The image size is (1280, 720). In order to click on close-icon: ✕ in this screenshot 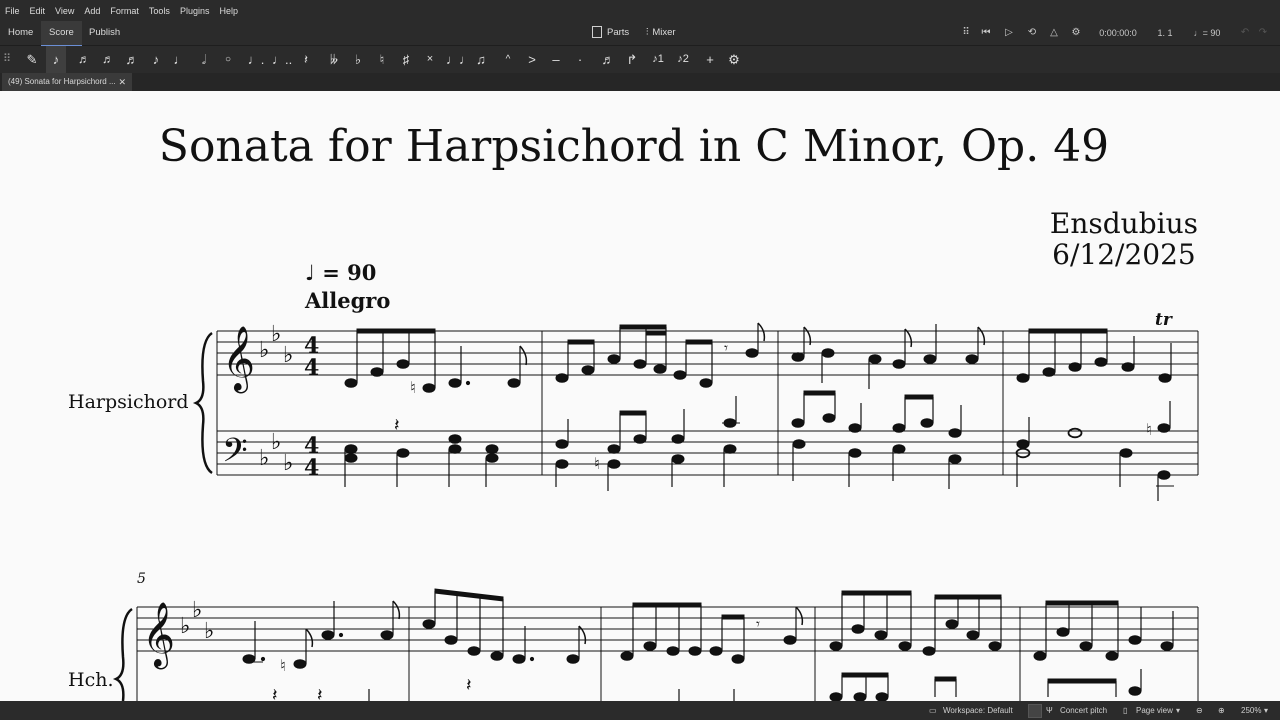, I will do `click(122, 82)`.